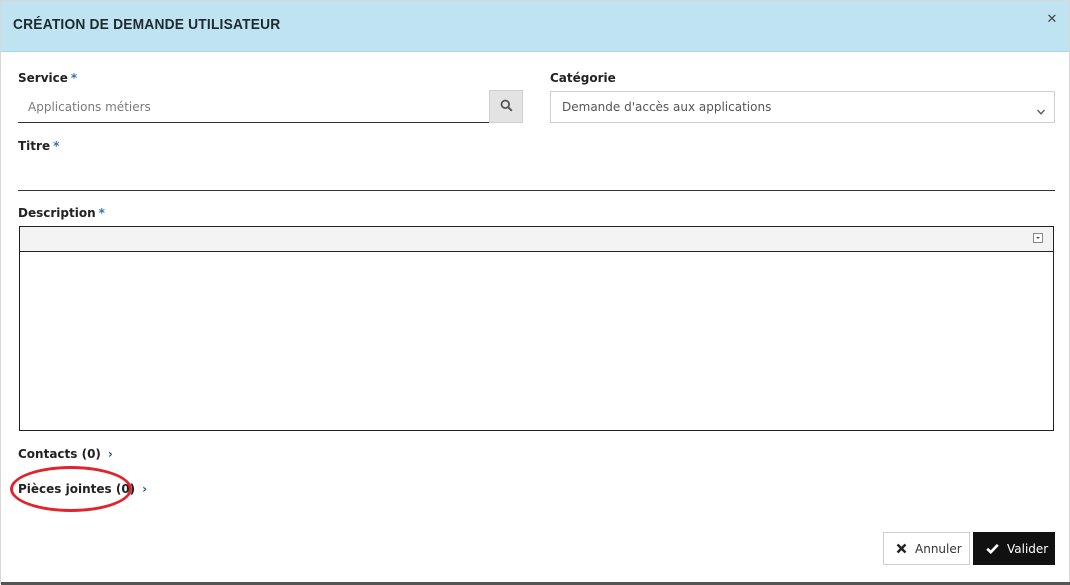  I want to click on cancel-label: Annuler, so click(938, 548).